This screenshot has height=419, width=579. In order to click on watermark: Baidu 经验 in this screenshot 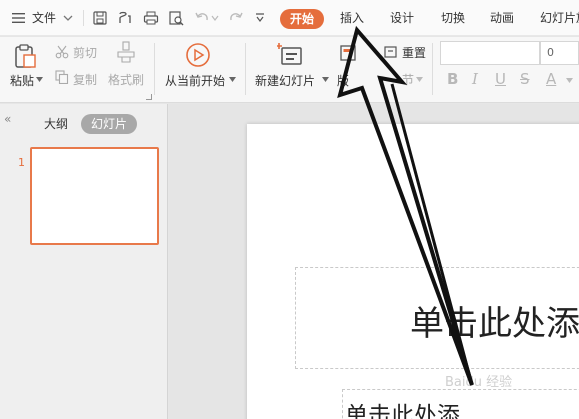, I will do `click(479, 382)`.